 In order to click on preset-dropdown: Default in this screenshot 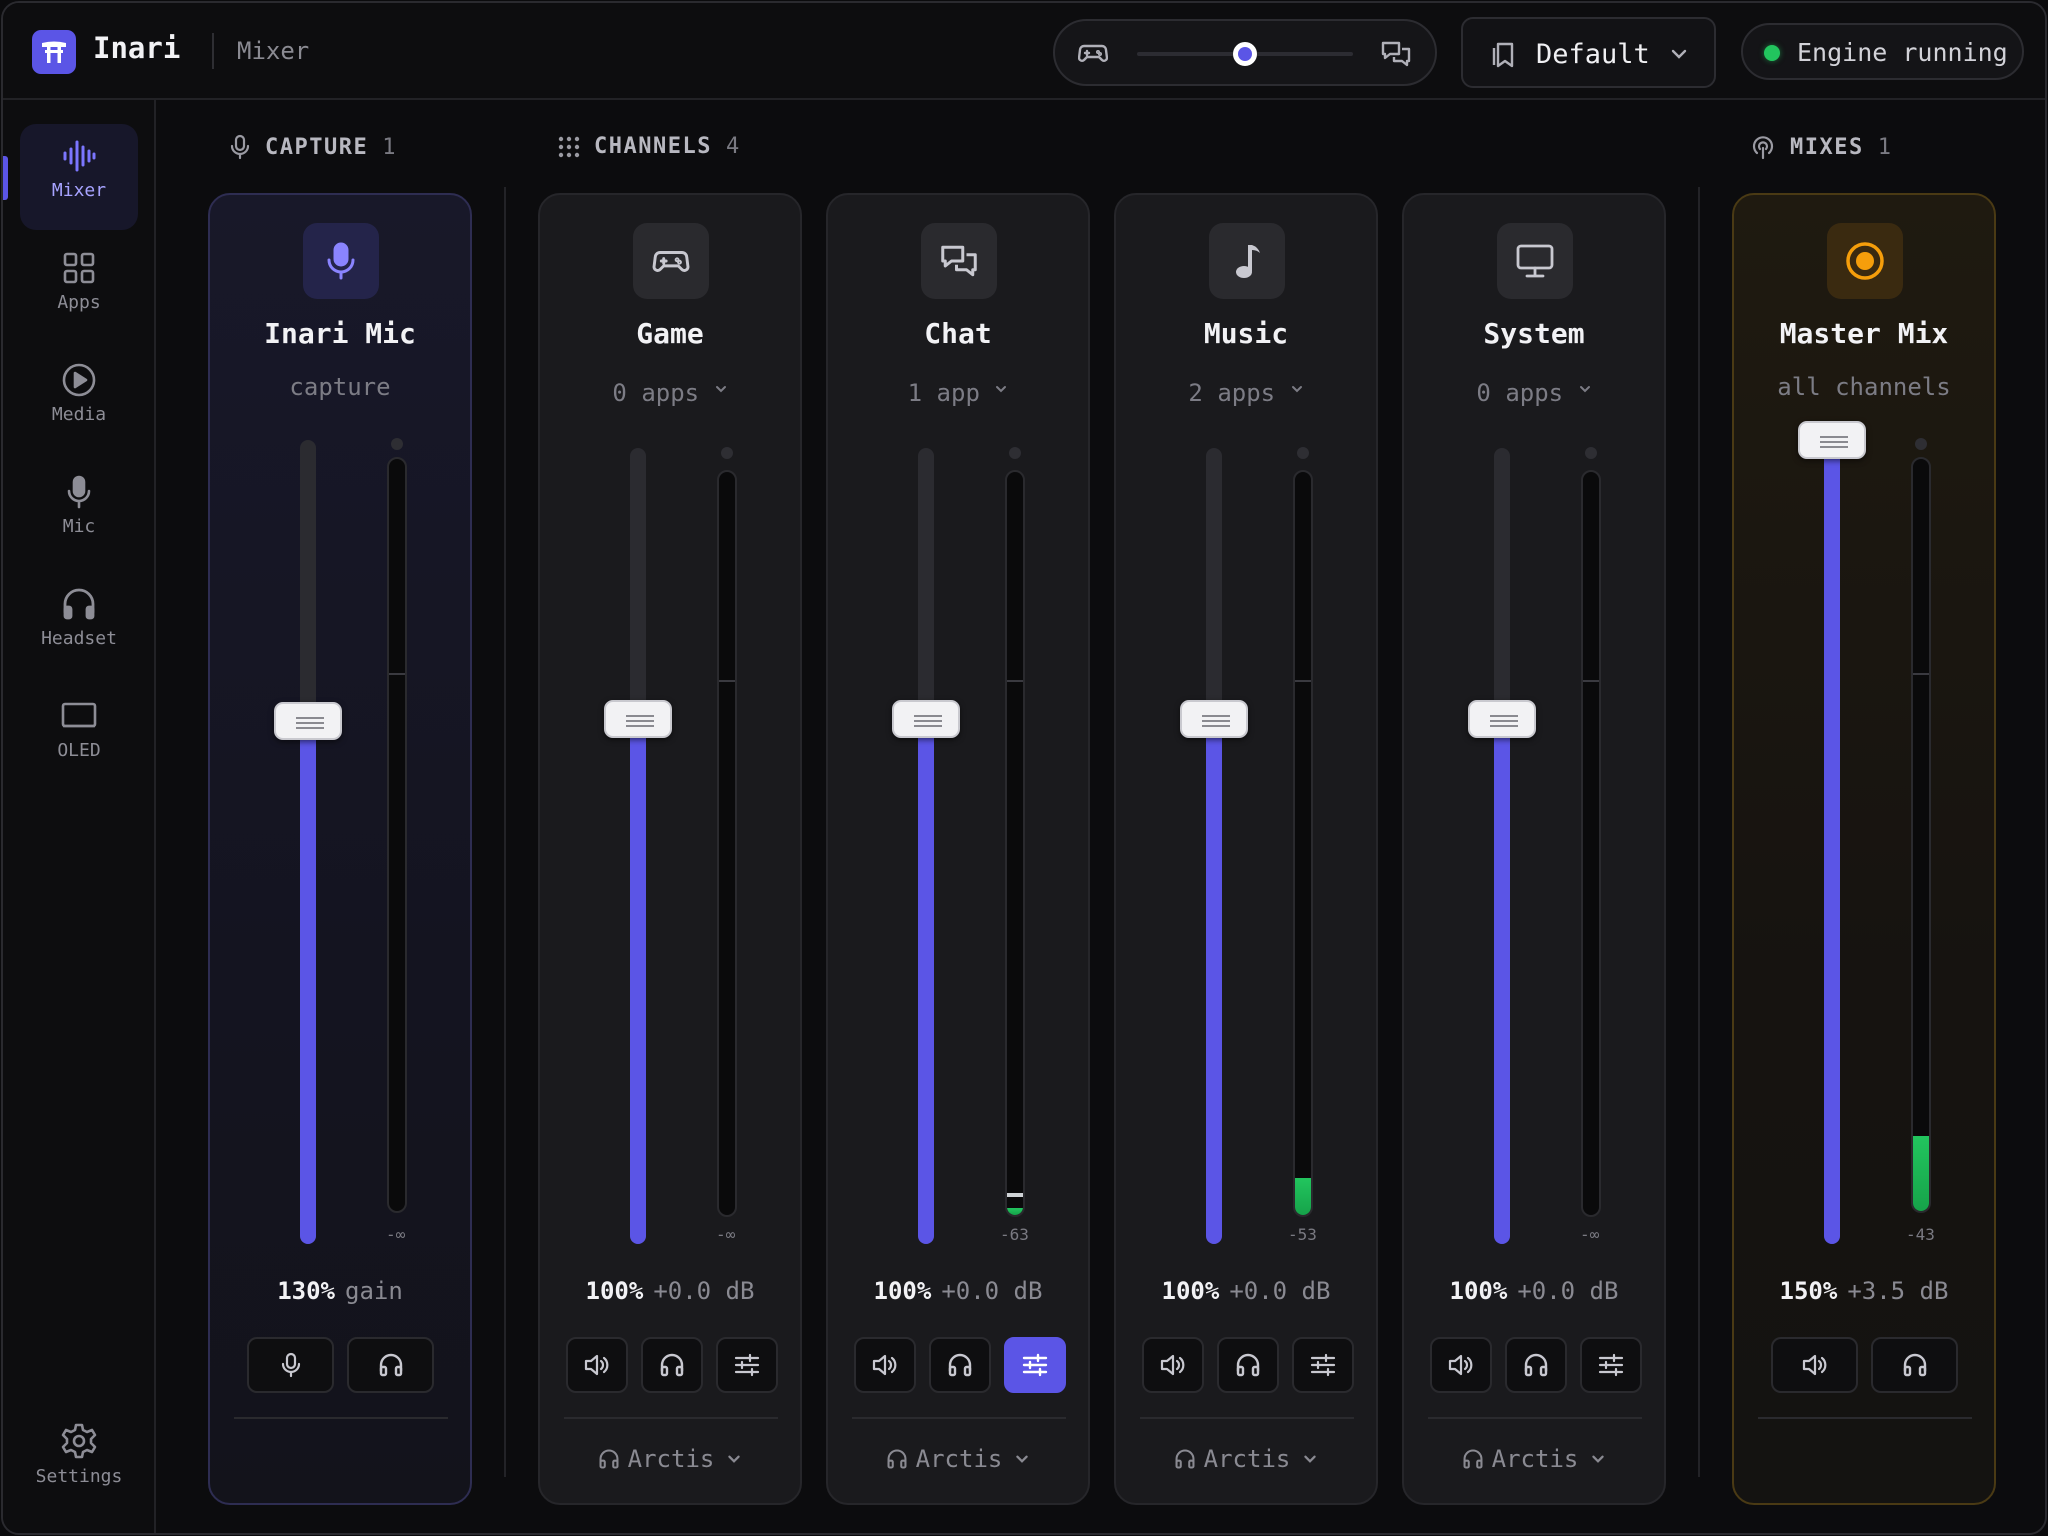, I will do `click(1588, 52)`.